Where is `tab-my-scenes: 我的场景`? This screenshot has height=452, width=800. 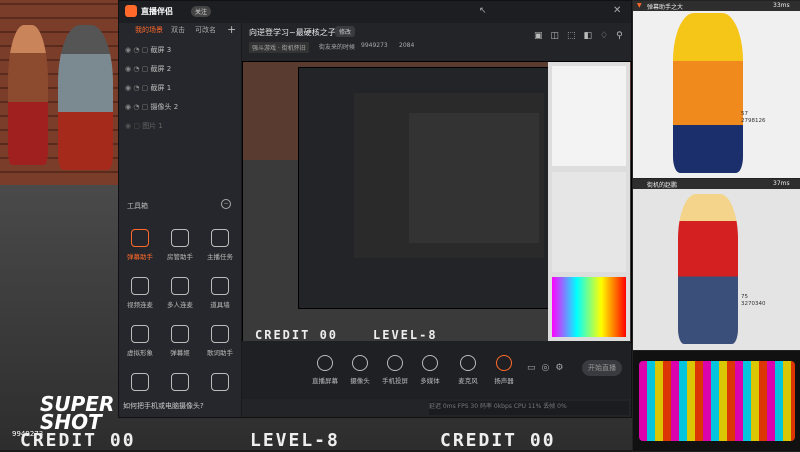 tab-my-scenes: 我的场景 is located at coordinates (149, 30).